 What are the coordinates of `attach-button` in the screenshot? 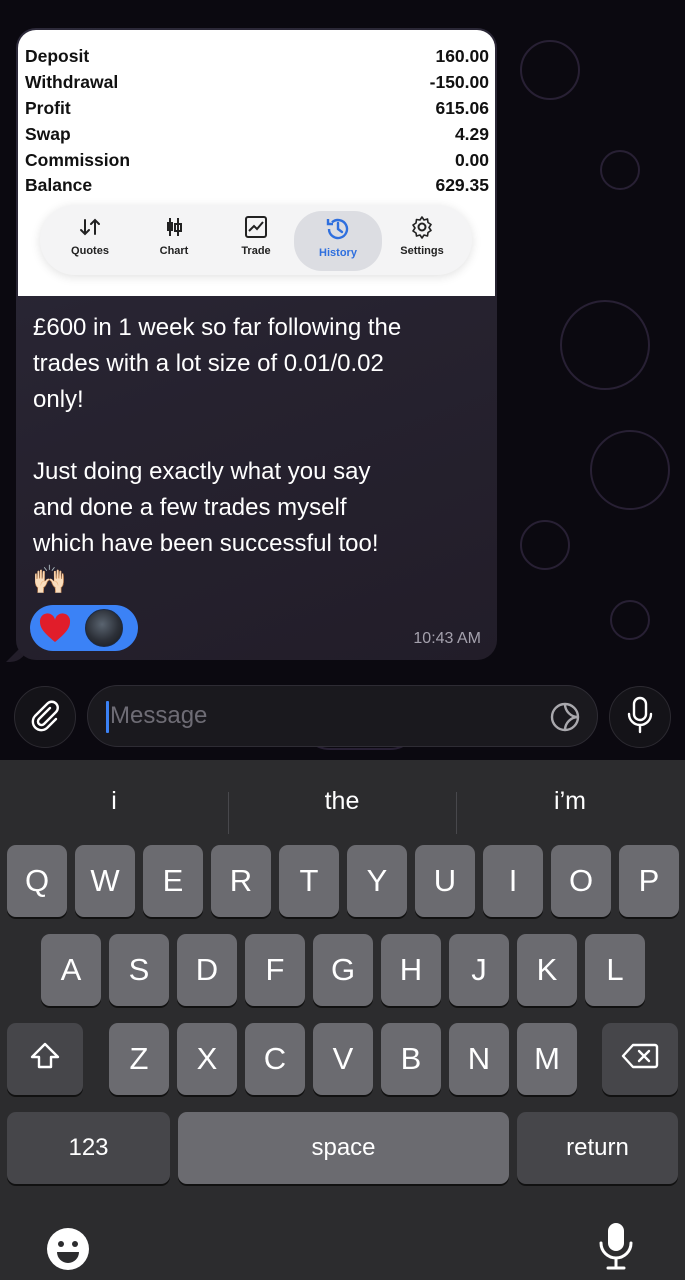 It's located at (45, 717).